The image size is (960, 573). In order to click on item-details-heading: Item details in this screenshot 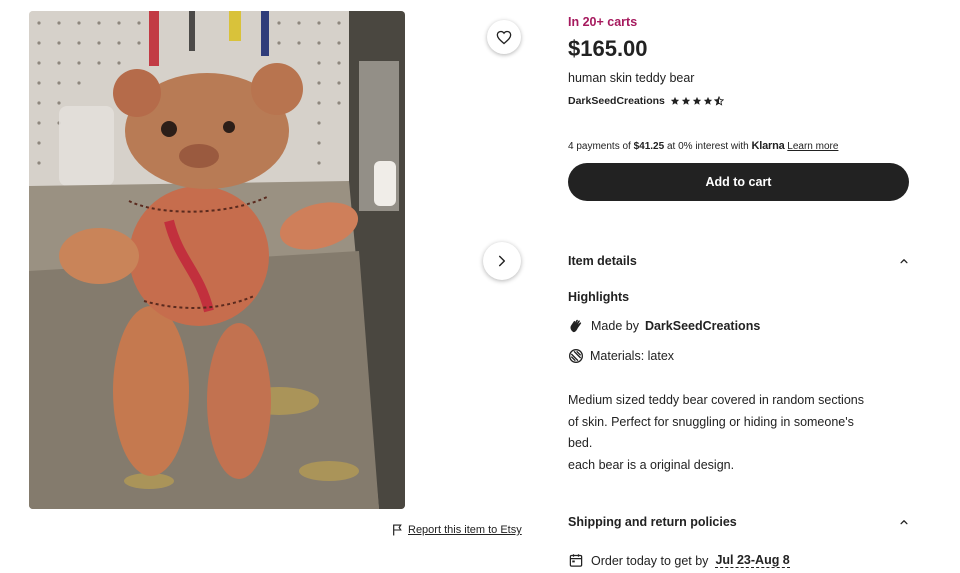, I will do `click(602, 261)`.